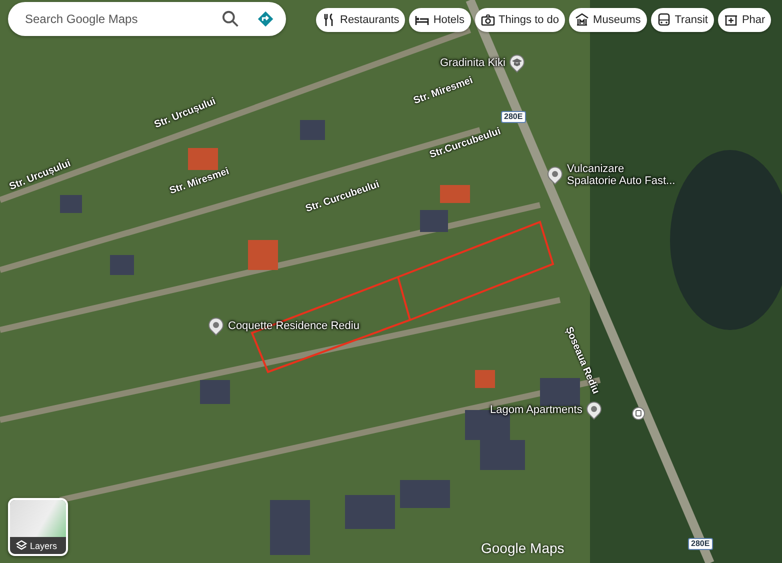  Describe the element at coordinates (265, 19) in the screenshot. I see `directions-icon` at that location.